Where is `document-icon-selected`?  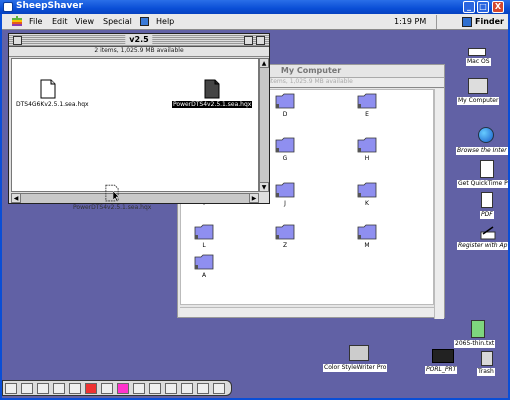
document-icon-selected is located at coordinates (212, 89).